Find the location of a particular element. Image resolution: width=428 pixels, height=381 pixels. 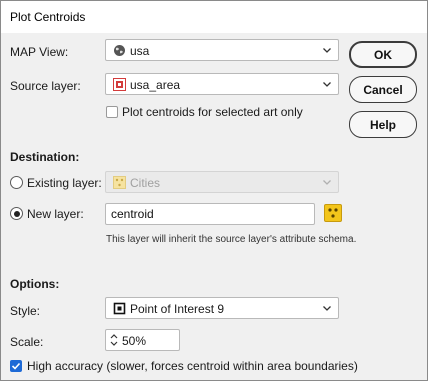

map-view-value: usa is located at coordinates (140, 51).